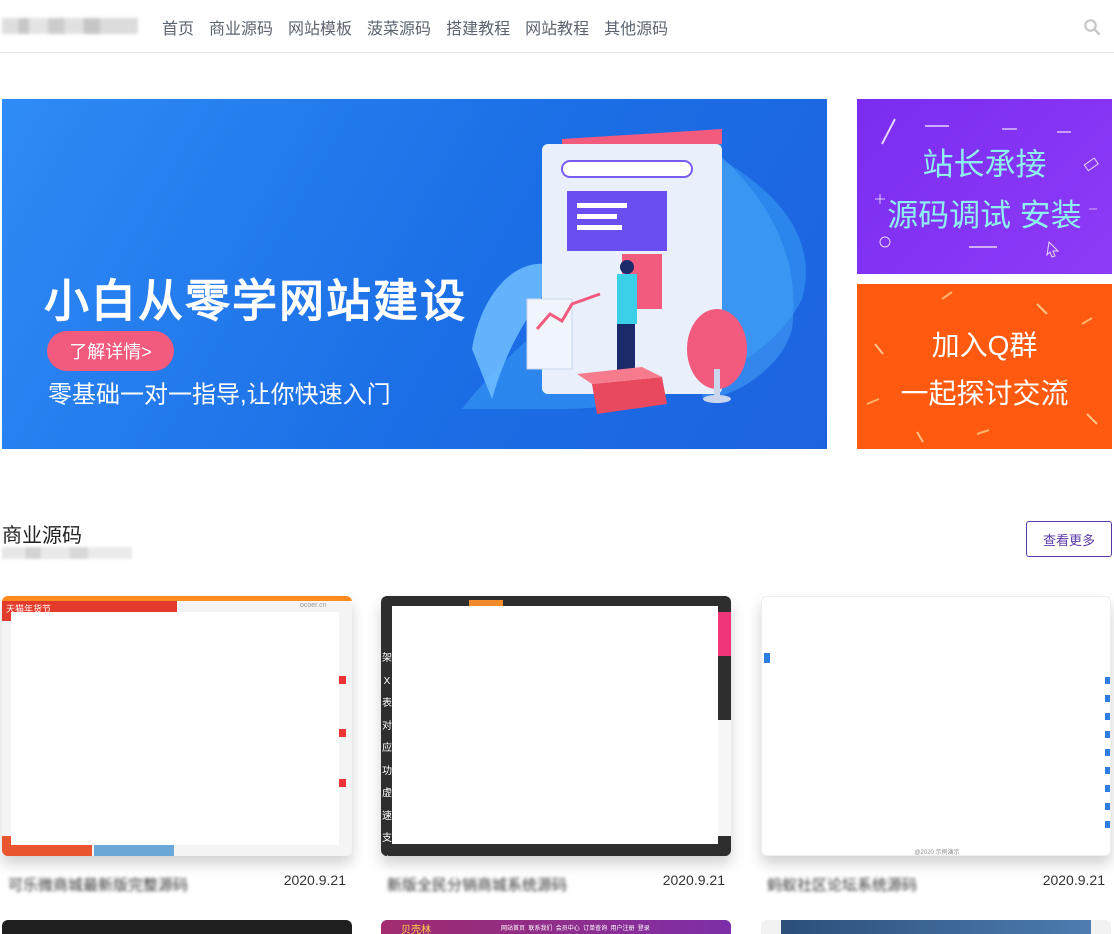  Describe the element at coordinates (937, 853) in the screenshot. I see `thumb-footer: @2020 示例演示` at that location.